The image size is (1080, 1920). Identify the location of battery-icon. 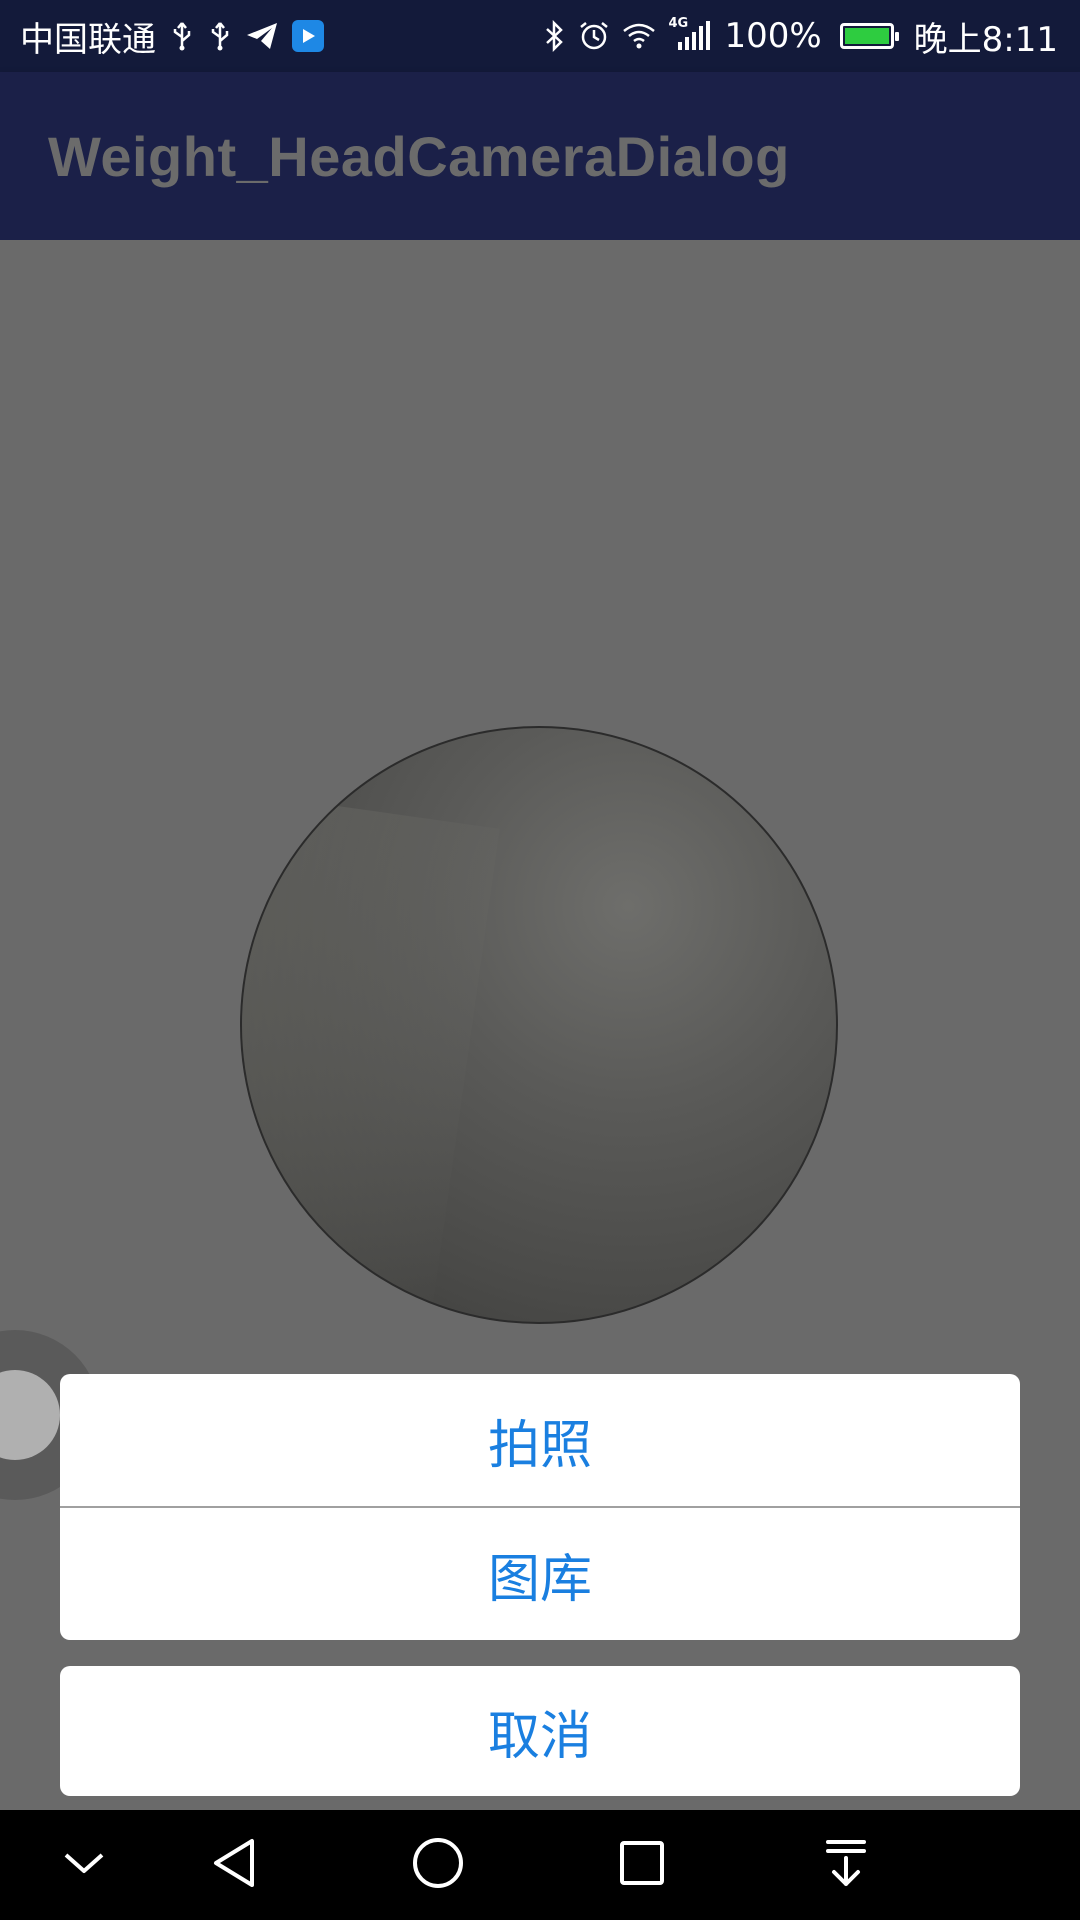
(869, 36).